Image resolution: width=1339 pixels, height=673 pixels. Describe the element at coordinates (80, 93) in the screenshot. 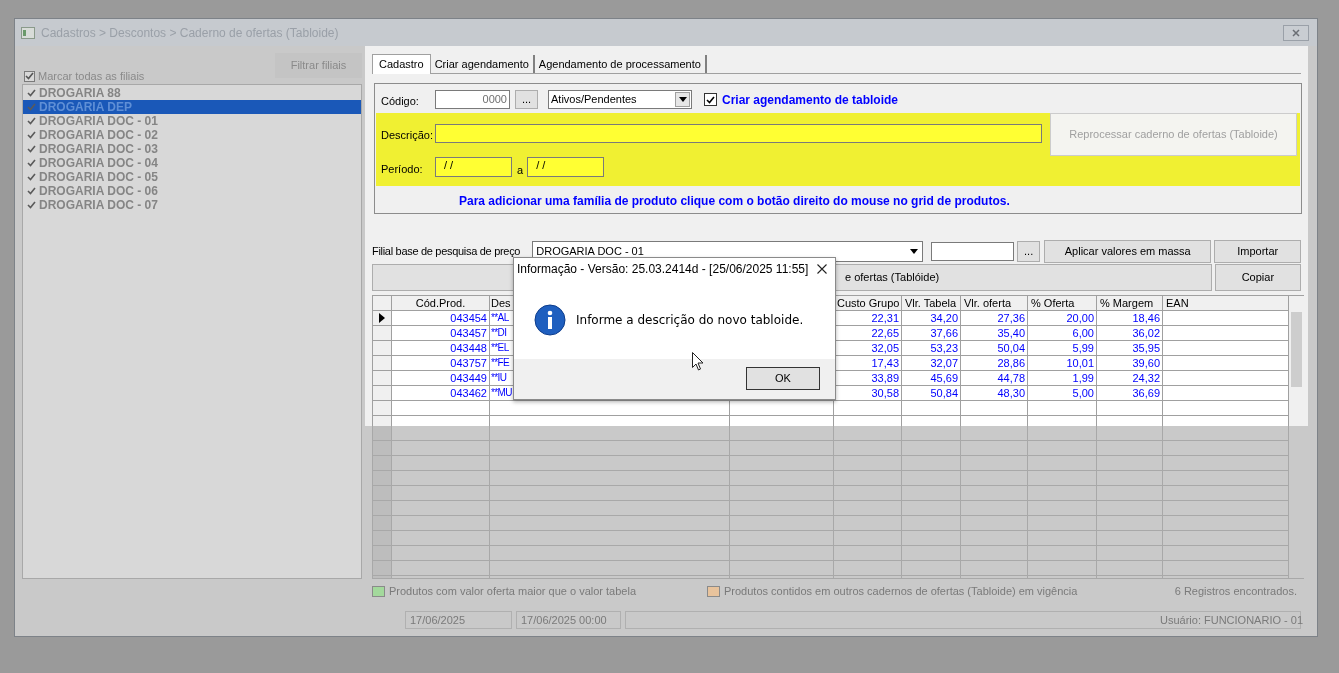

I see `branch-label: DROGARIA 88` at that location.